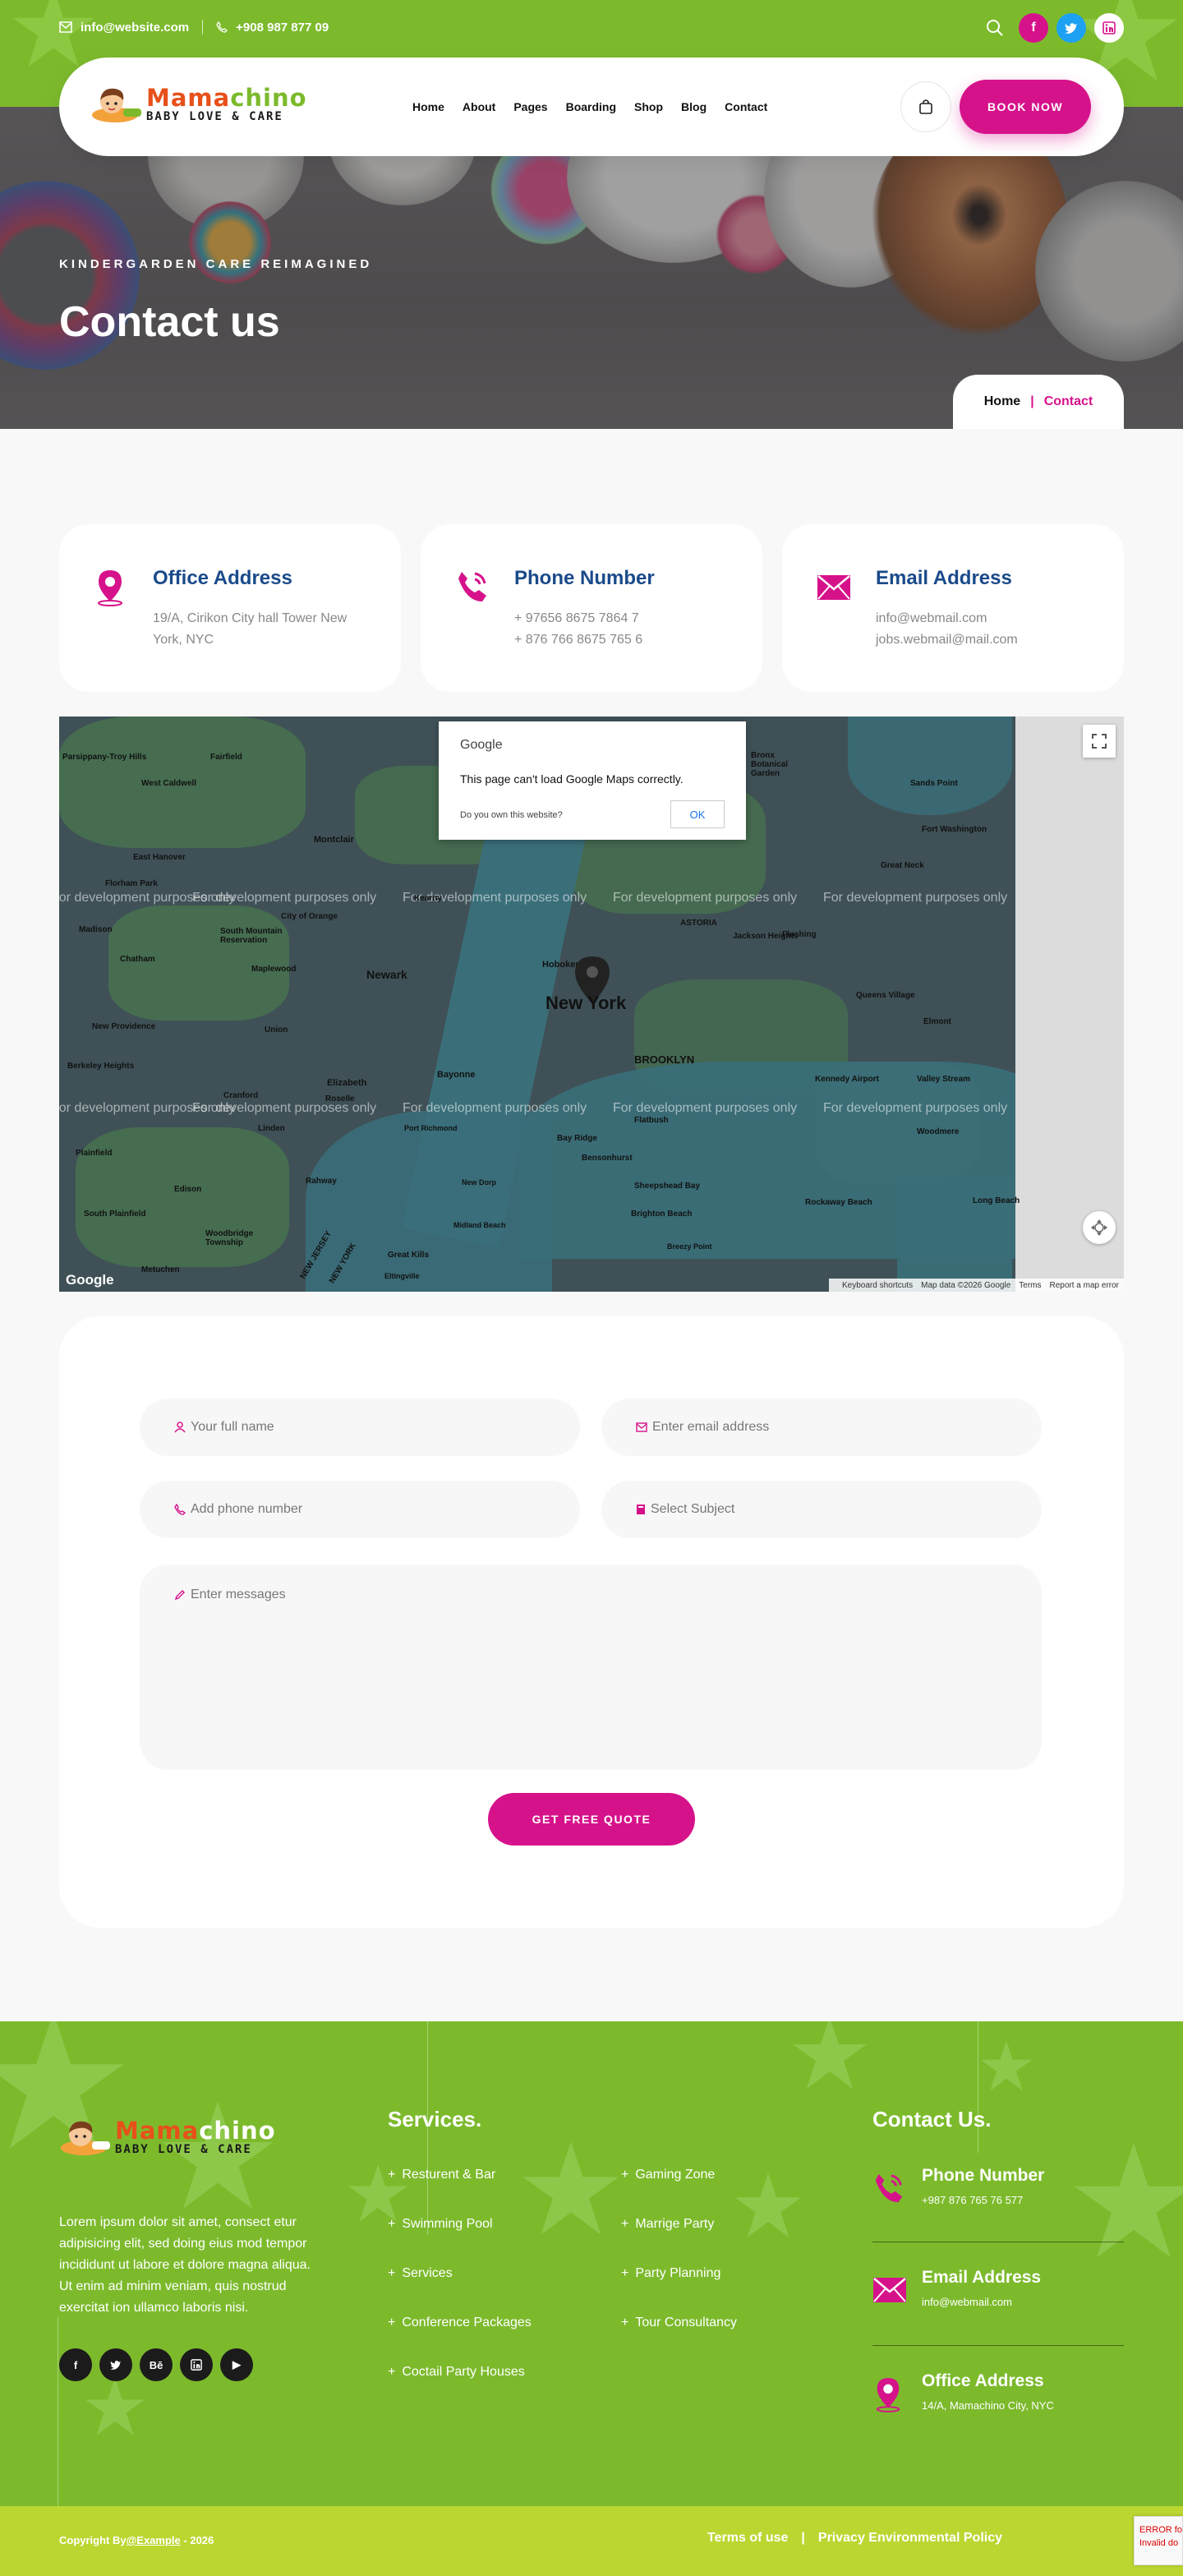 This screenshot has width=1183, height=2576. Describe the element at coordinates (360, 1427) in the screenshot. I see `name-input: Your full name` at that location.